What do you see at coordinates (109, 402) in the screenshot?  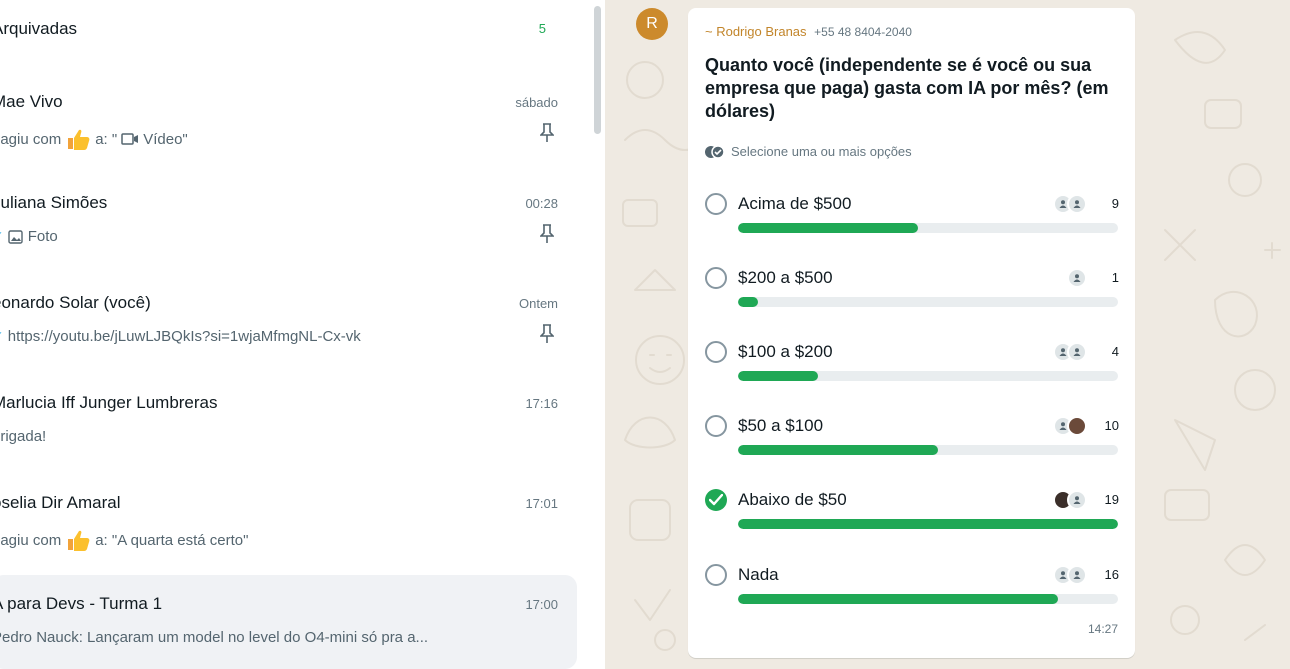 I see `chat-name: Marlucia Iff Junger Lumbreras` at bounding box center [109, 402].